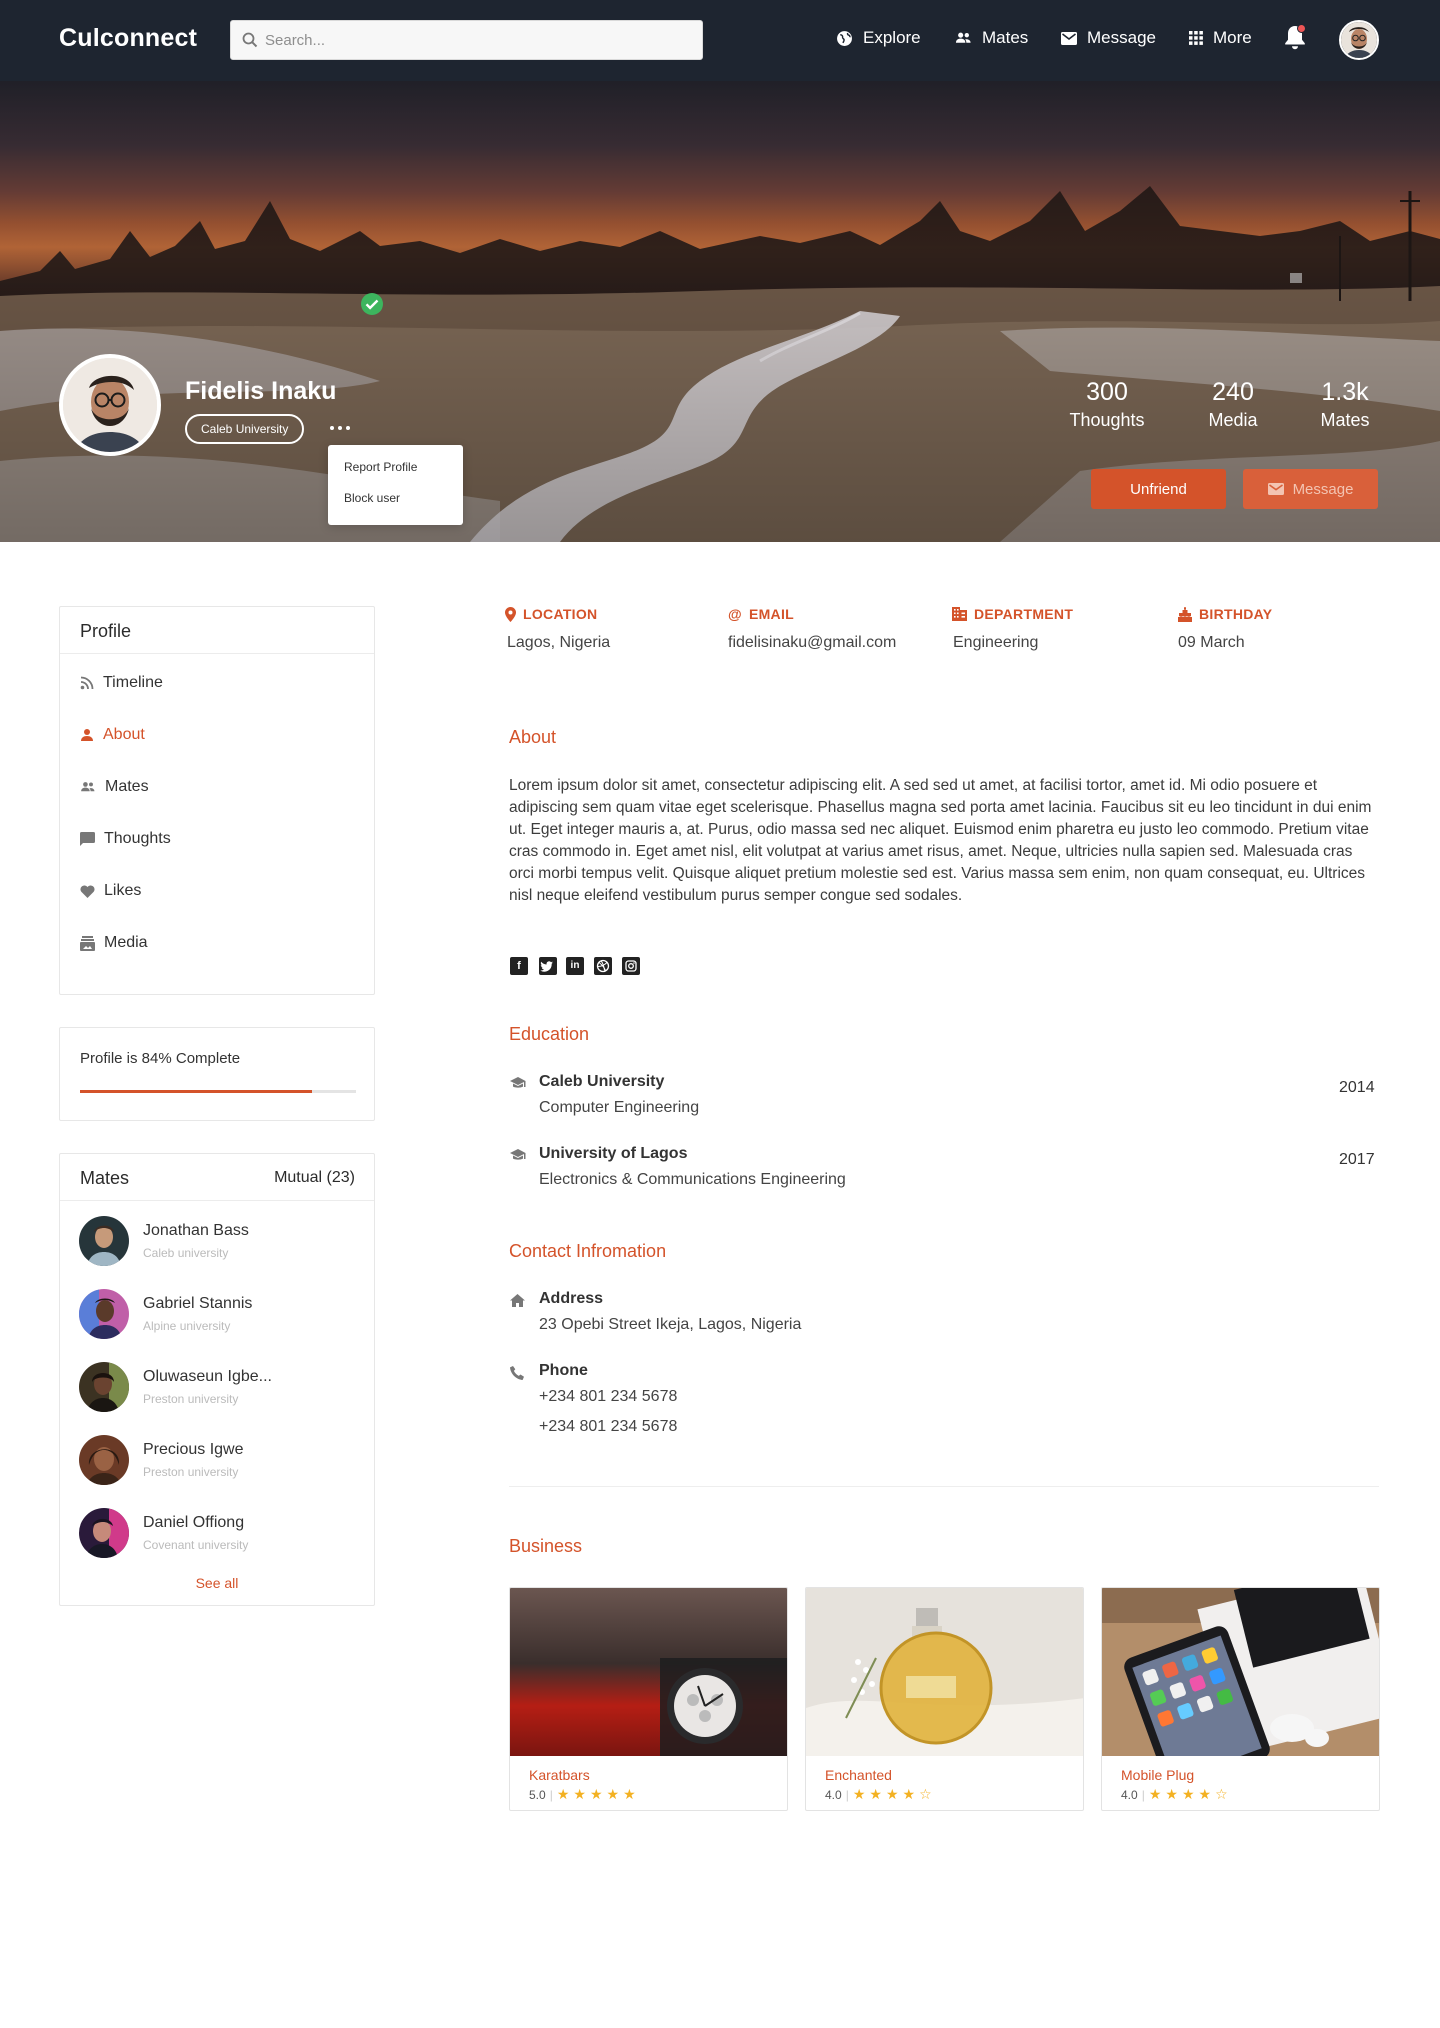 The image size is (1440, 2028). I want to click on email-label-text: EMAIL, so click(771, 614).